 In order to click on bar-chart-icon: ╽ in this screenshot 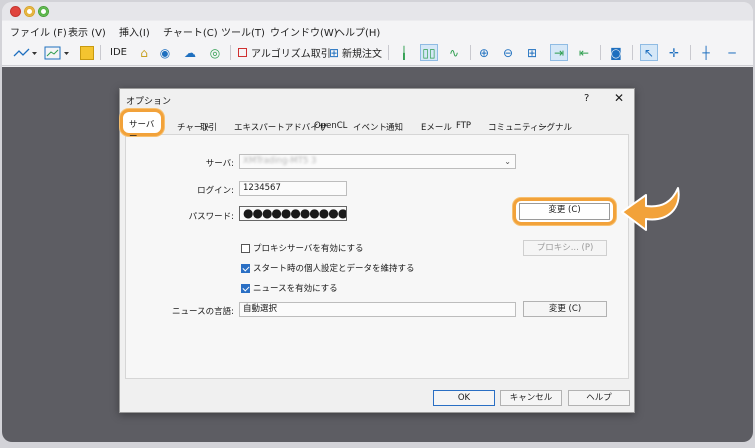, I will do `click(404, 52)`.